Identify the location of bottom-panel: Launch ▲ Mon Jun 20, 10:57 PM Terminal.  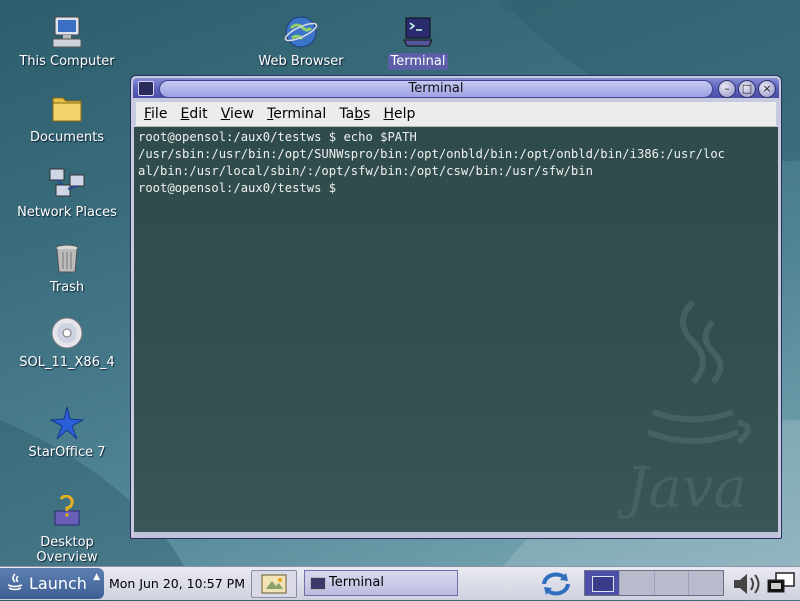
(400, 583).